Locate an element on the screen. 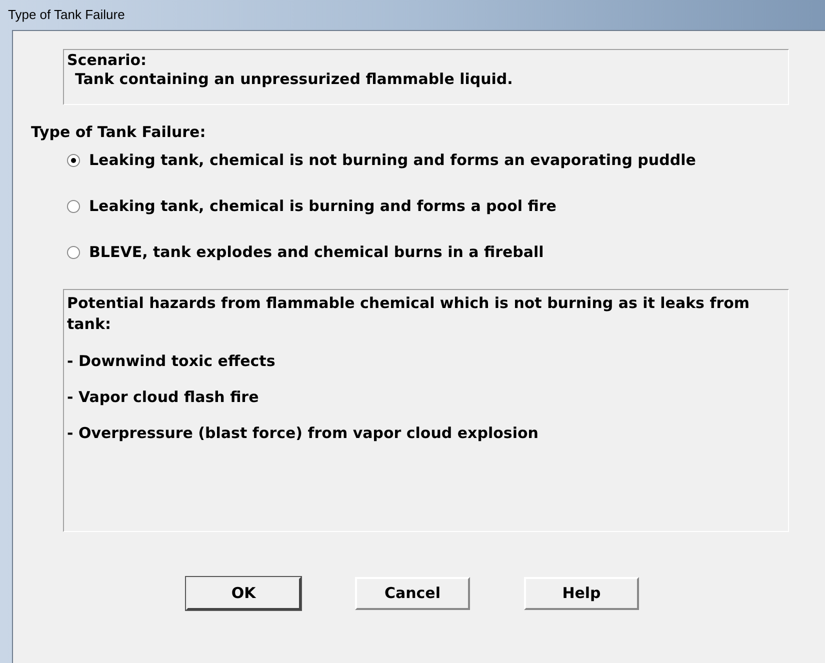 Image resolution: width=825 pixels, height=663 pixels. scenario-heading: Scenario: is located at coordinates (107, 60).